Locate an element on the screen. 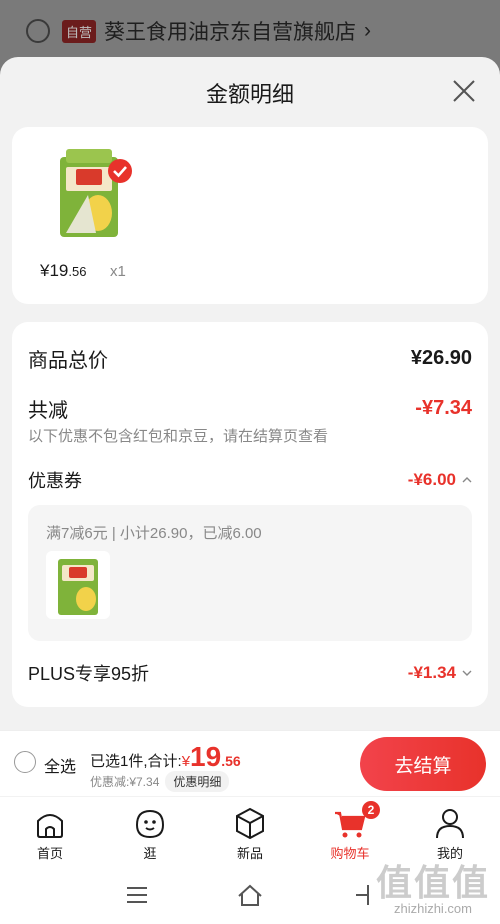 The image size is (500, 924). discount-detail-chip: 优惠明细 is located at coordinates (197, 781).